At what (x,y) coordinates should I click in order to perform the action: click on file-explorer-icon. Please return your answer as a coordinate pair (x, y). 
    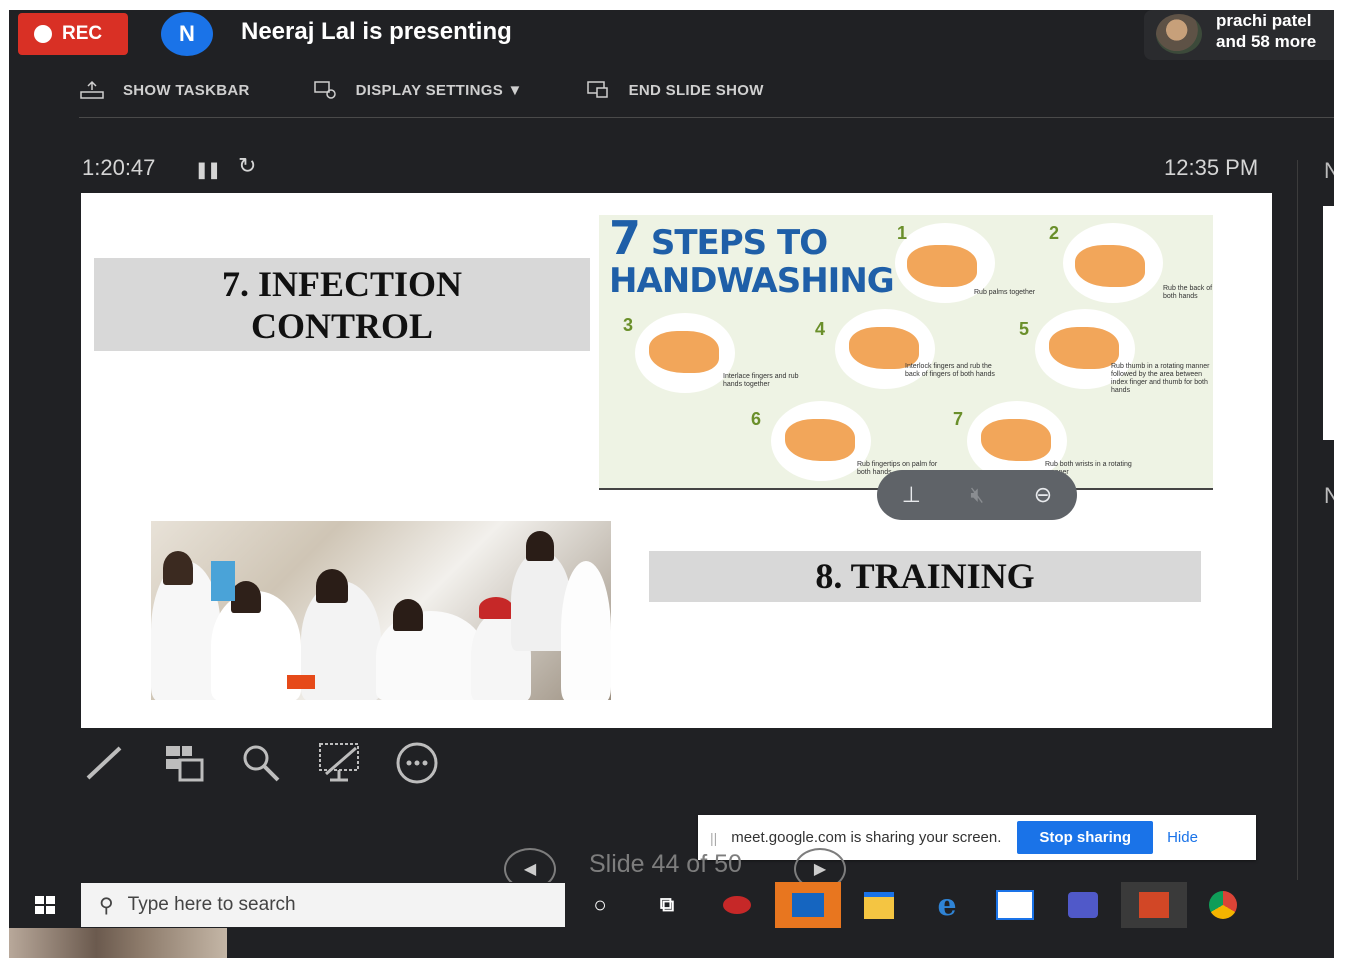
    Looking at the image, I should click on (879, 905).